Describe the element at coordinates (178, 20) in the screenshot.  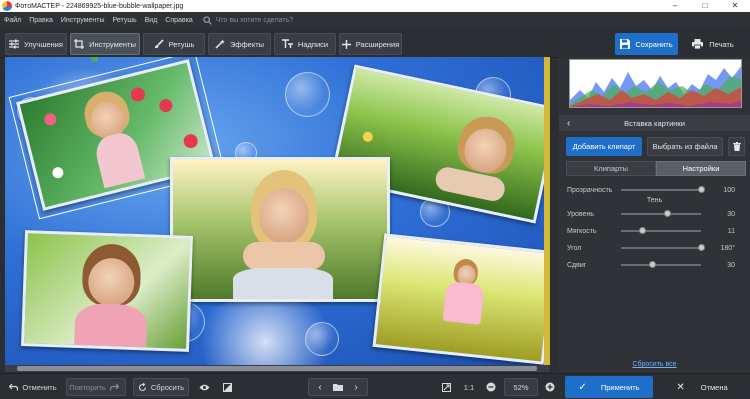
I see `menu-help: Справка` at that location.